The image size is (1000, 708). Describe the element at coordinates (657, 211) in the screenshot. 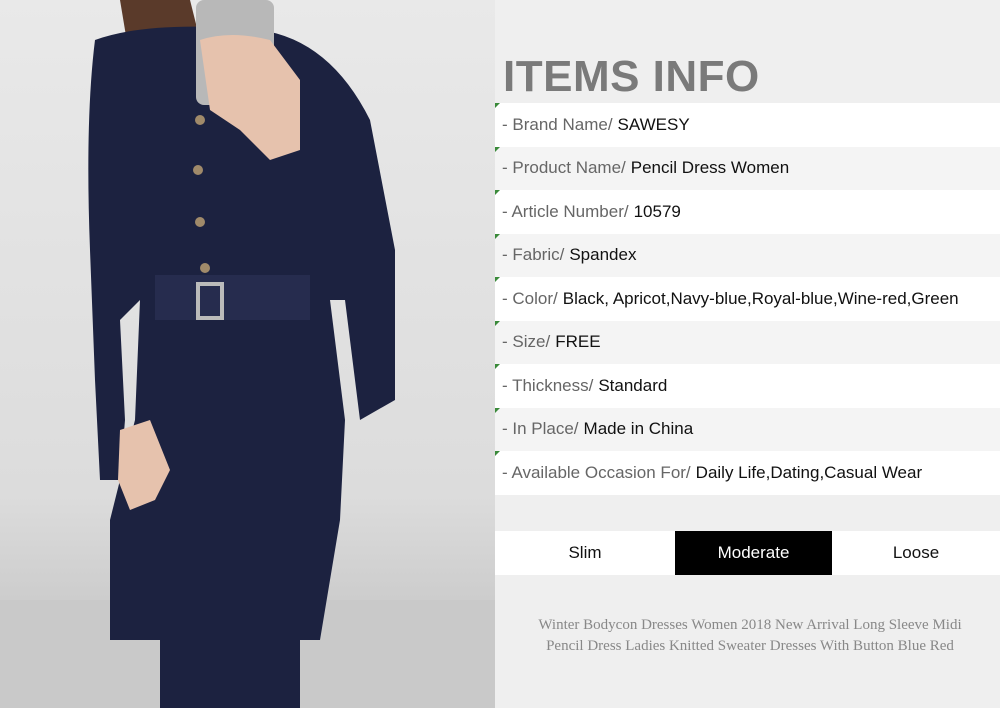

I see `info-value: 10579` at that location.